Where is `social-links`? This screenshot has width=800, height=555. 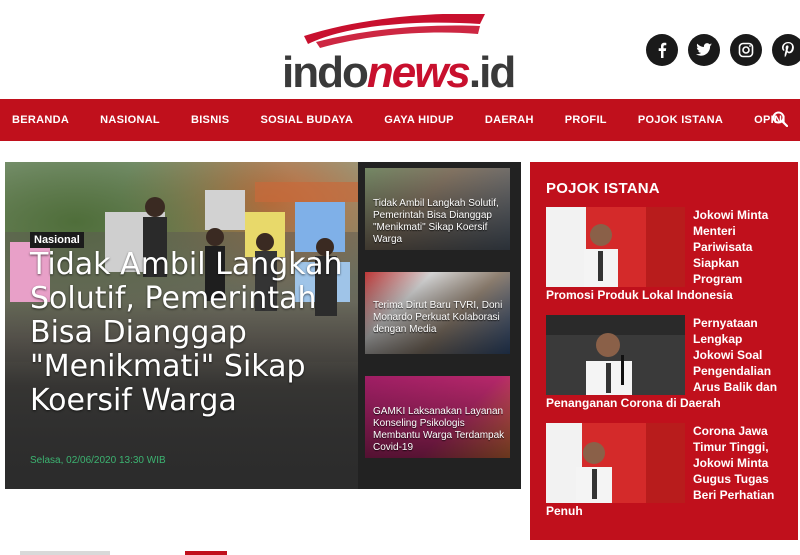
social-links is located at coordinates (723, 50).